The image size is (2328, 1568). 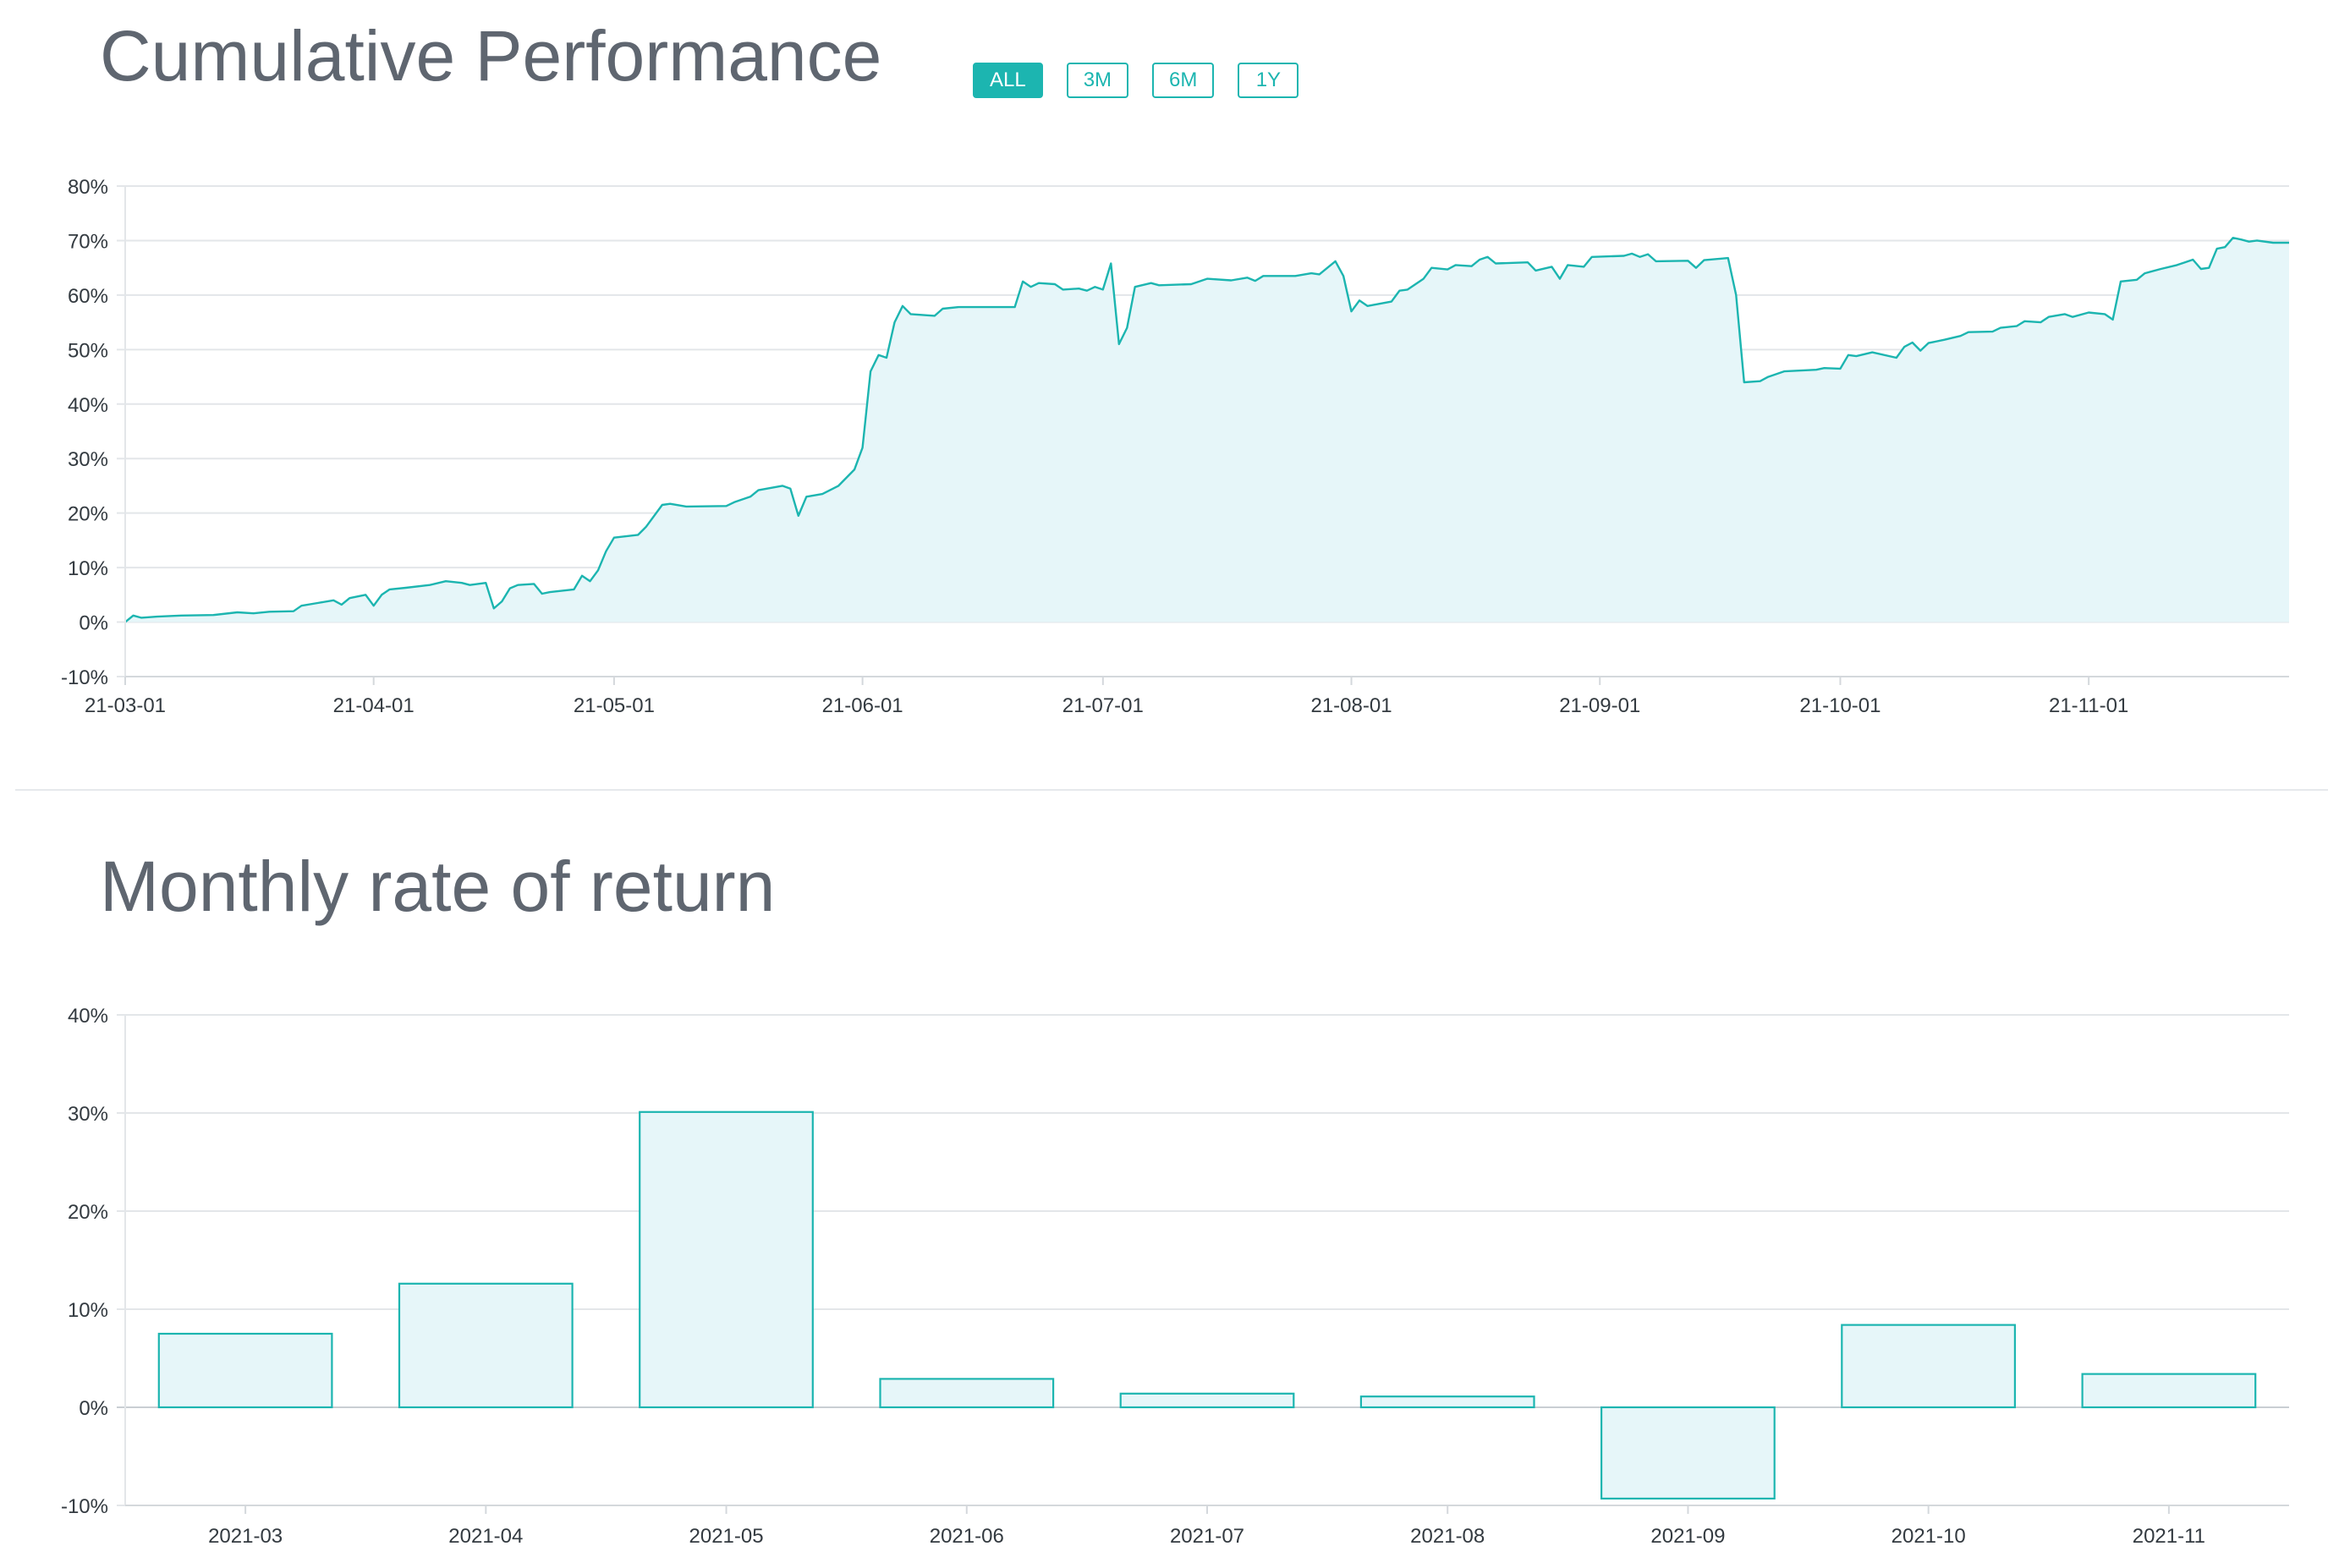 I want to click on x-tick-label: 2021-08, so click(x=1447, y=1536).